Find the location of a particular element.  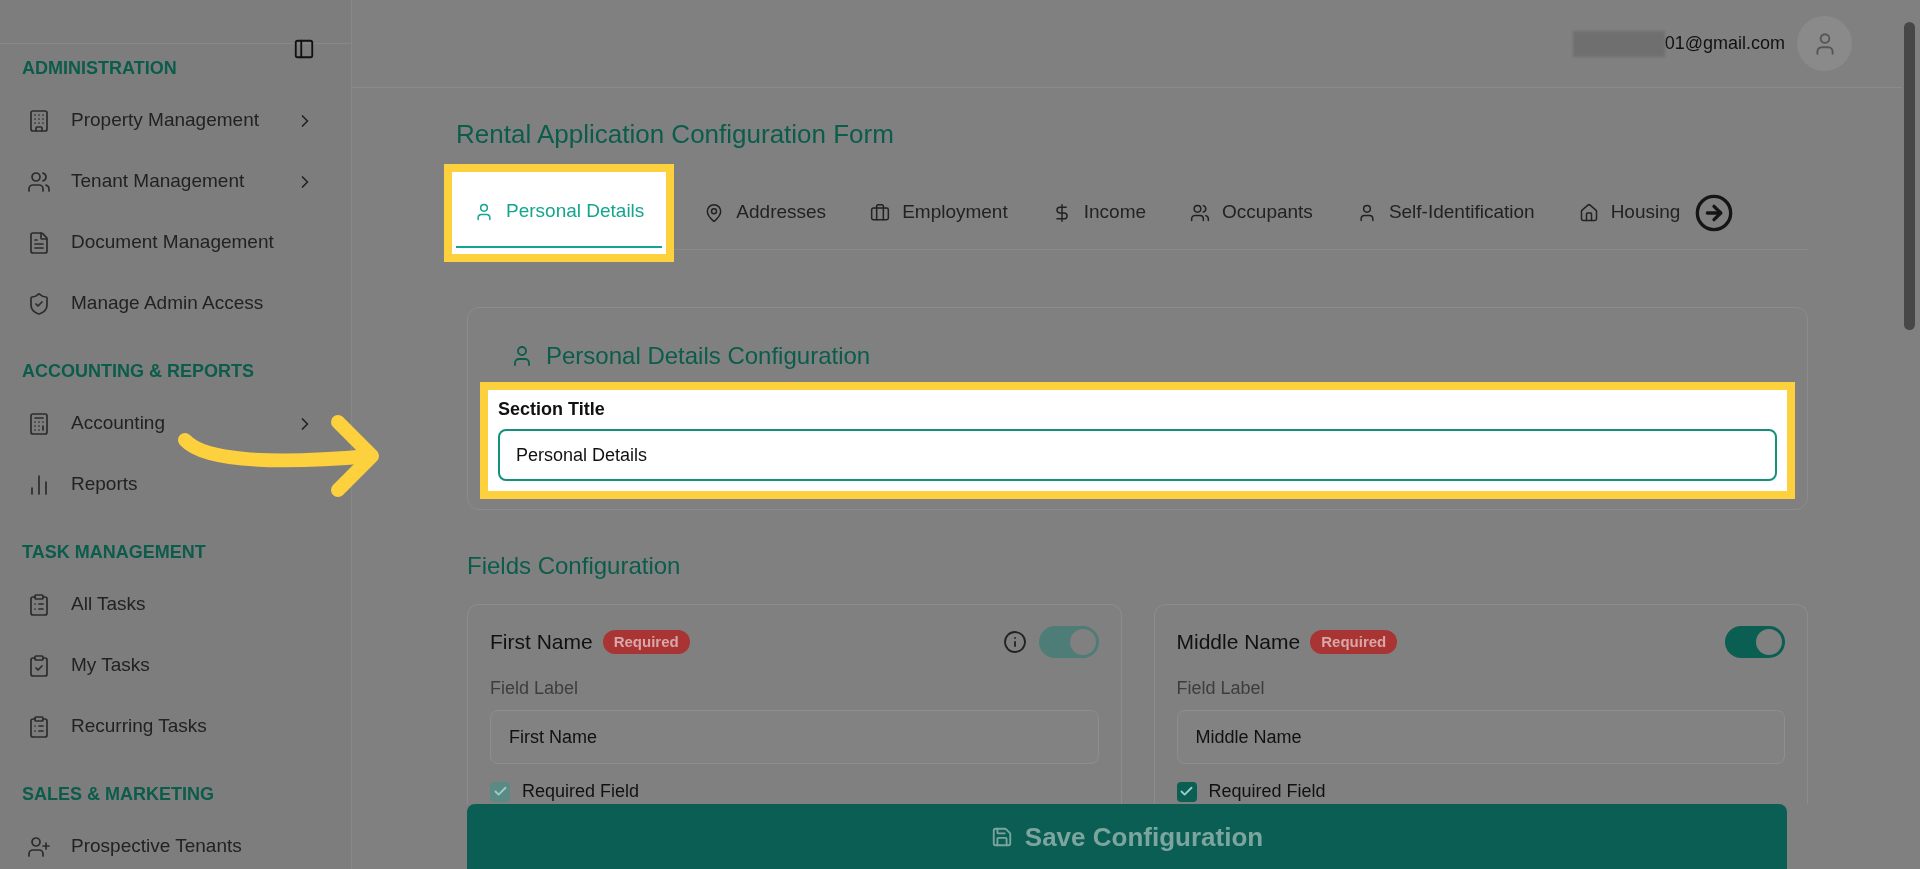

nav-item: Prospective Tenants is located at coordinates (175, 842).